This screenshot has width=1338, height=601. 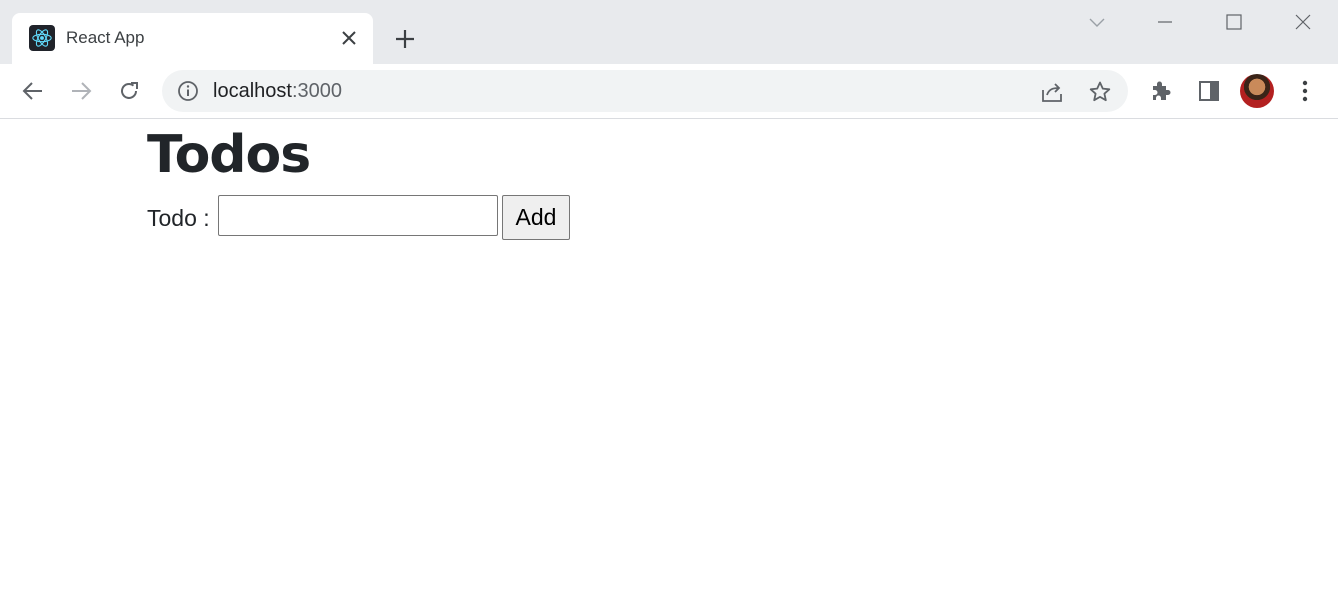 I want to click on window-close-icon, so click(x=1303, y=22).